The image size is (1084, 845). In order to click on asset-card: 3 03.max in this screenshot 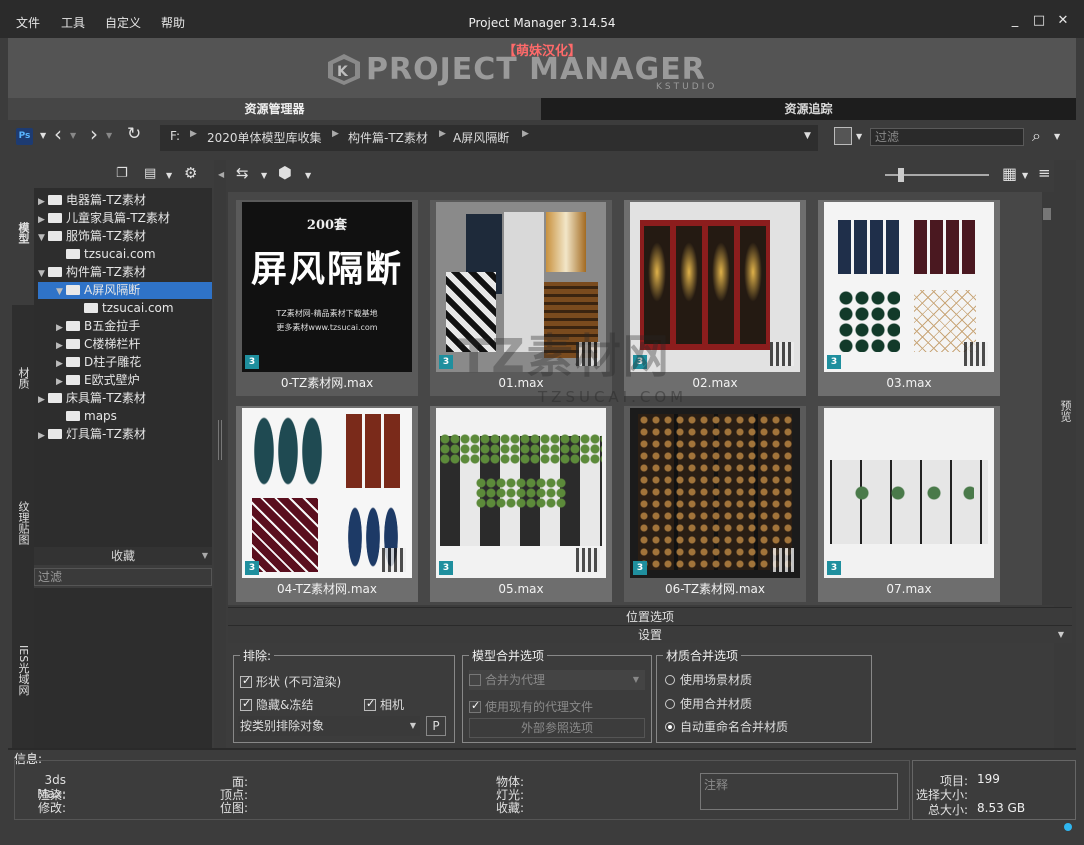, I will do `click(909, 298)`.